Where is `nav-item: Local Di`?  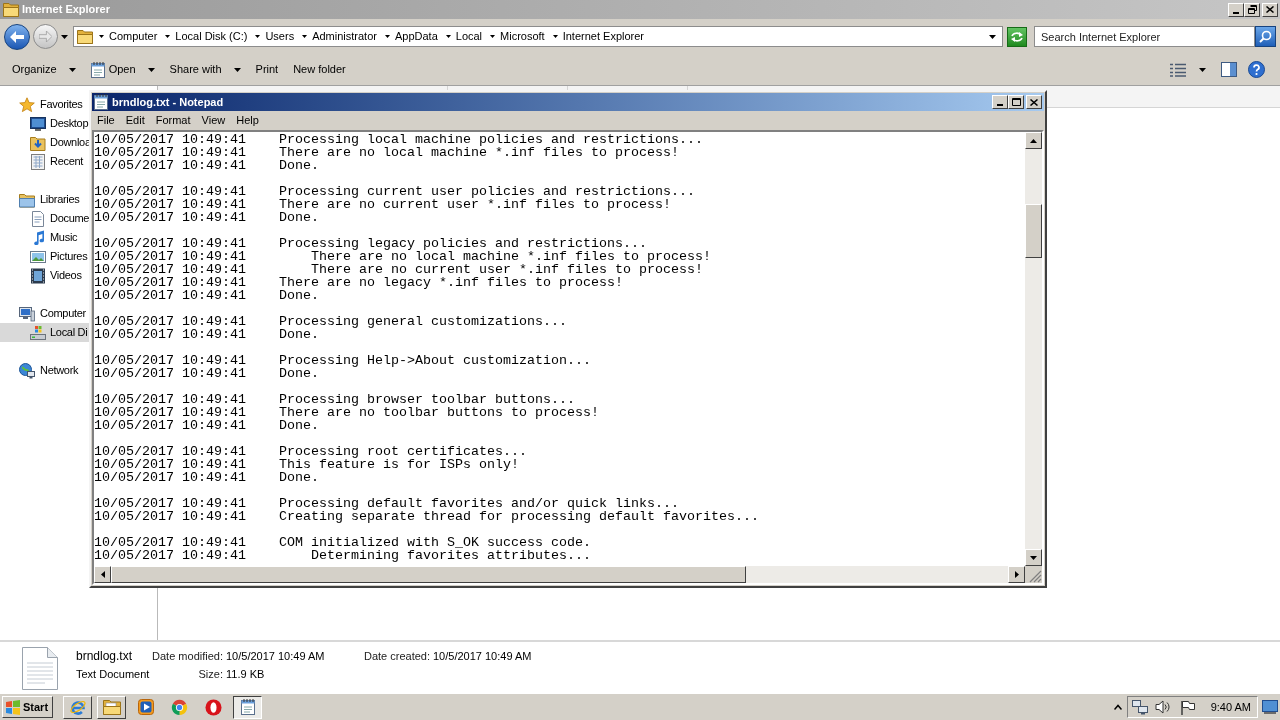
nav-item: Local Di is located at coordinates (44, 332).